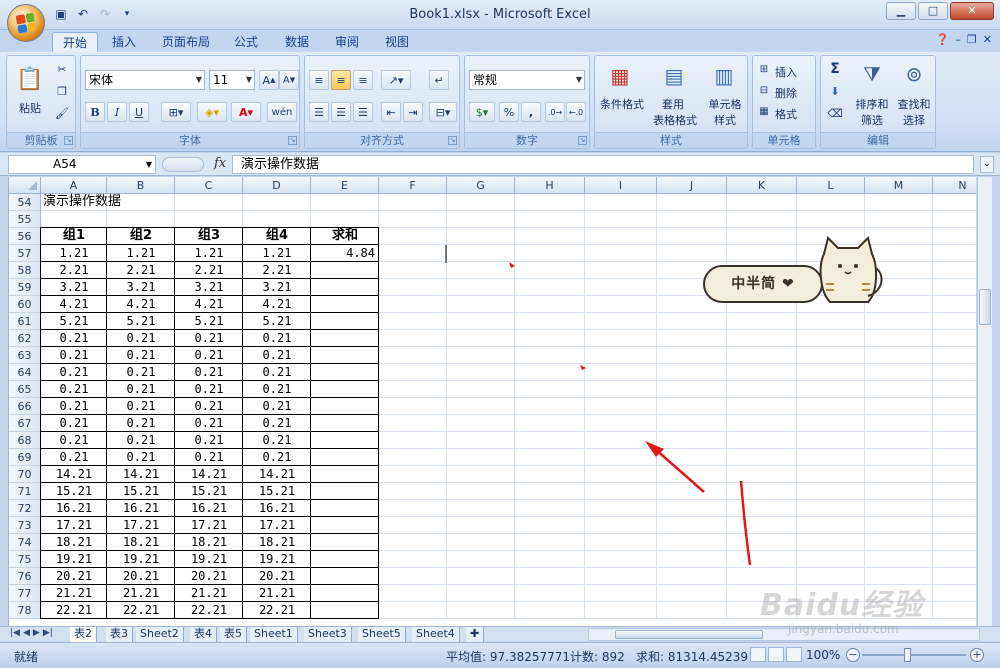 The height and width of the screenshot is (668, 1000). I want to click on data-cell: 4.84, so click(345, 253).